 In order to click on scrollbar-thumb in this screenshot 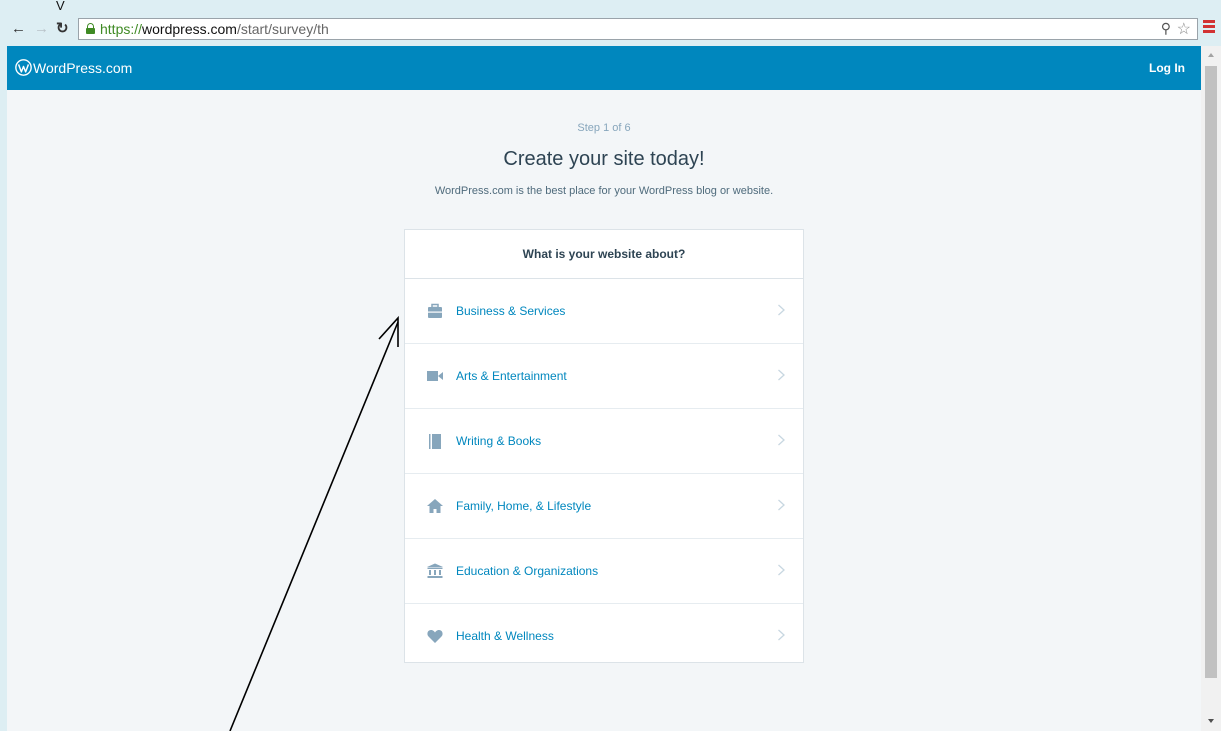, I will do `click(1211, 372)`.